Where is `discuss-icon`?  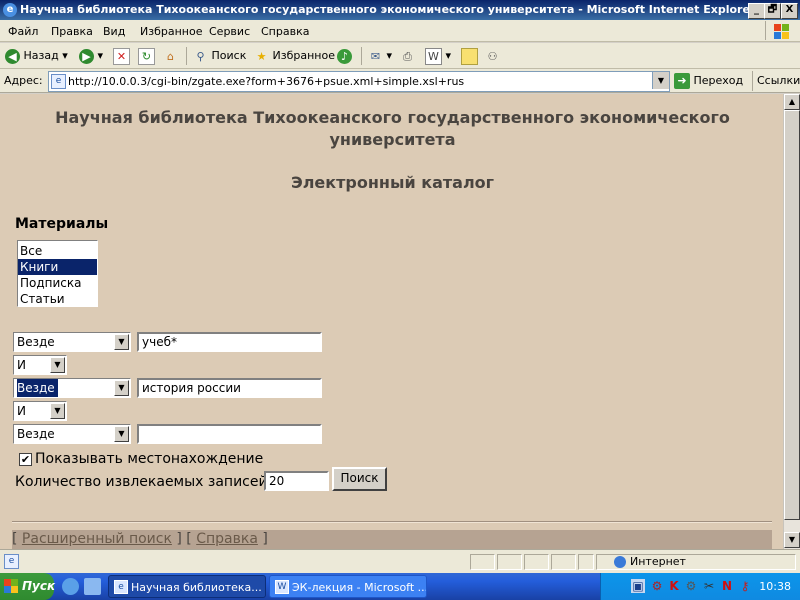 discuss-icon is located at coordinates (469, 56).